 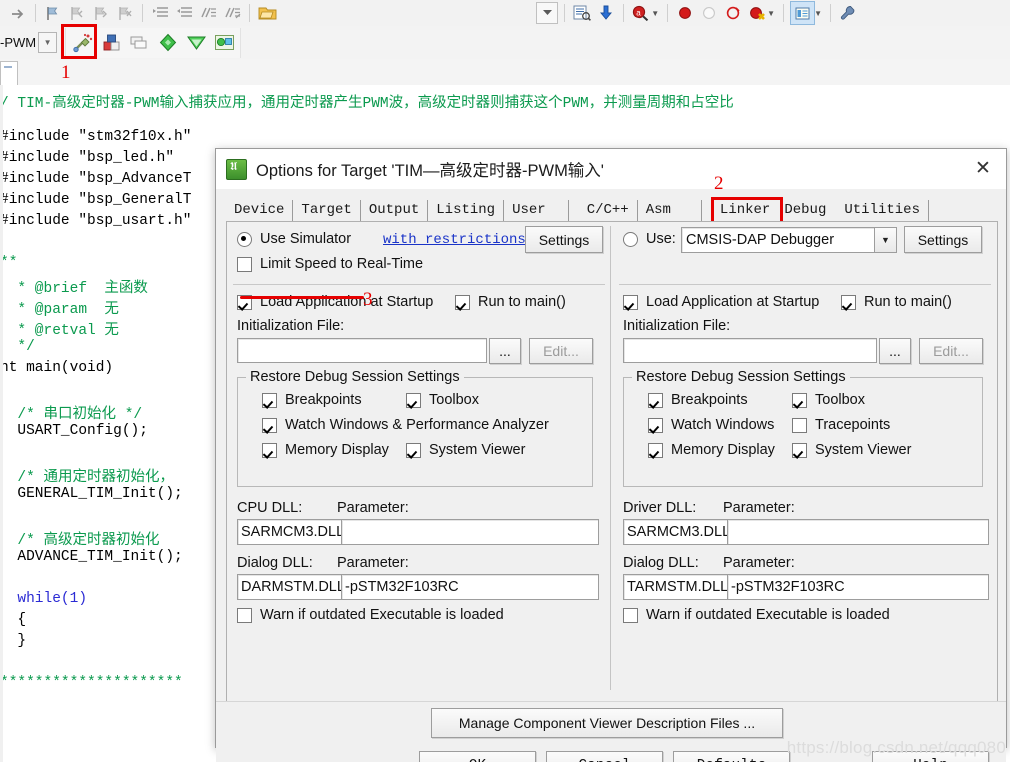 What do you see at coordinates (943, 239) in the screenshot?
I see `debugger-settings-button: Settings` at bounding box center [943, 239].